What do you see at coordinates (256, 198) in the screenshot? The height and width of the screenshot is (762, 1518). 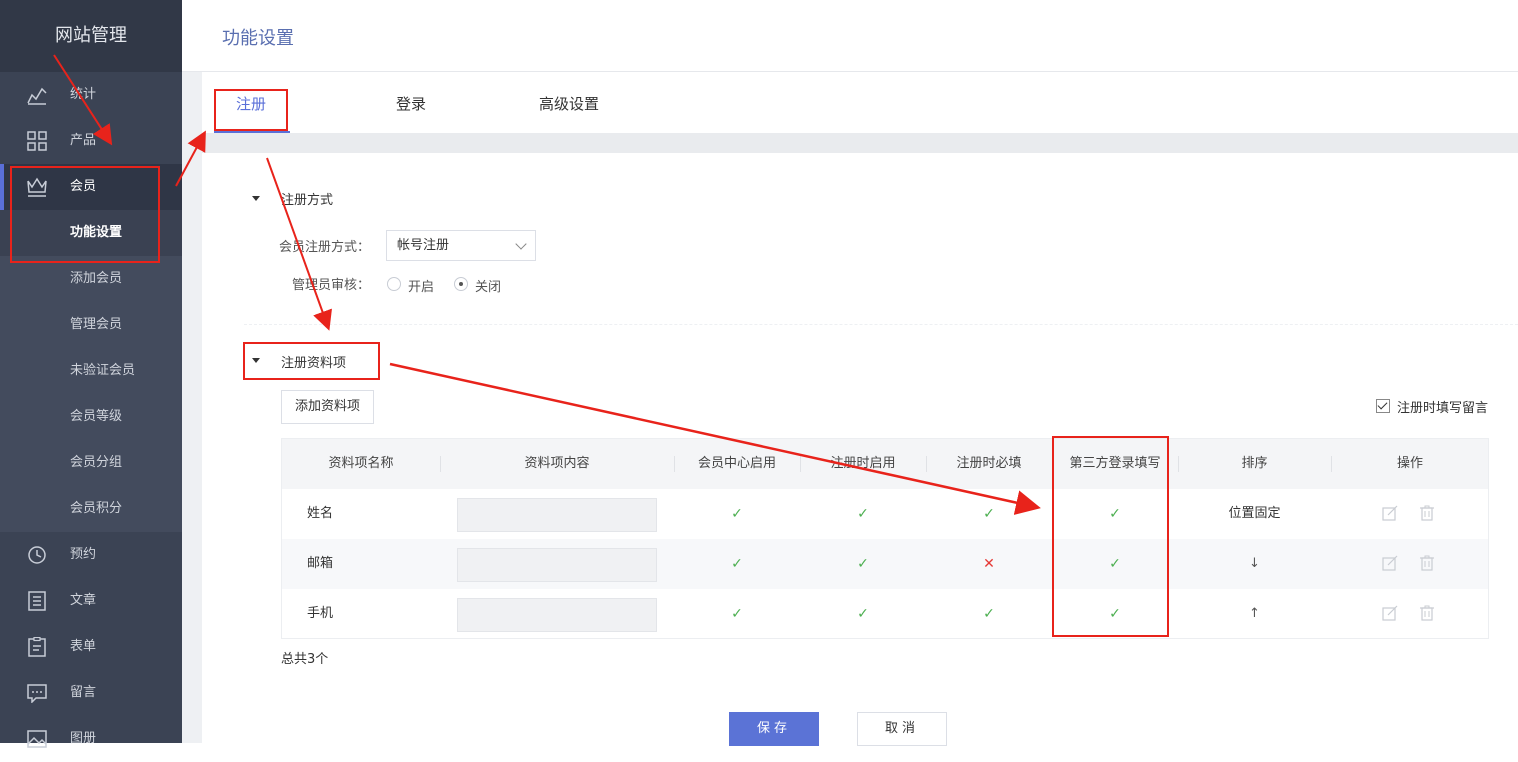 I see `collapse-caret-icon` at bounding box center [256, 198].